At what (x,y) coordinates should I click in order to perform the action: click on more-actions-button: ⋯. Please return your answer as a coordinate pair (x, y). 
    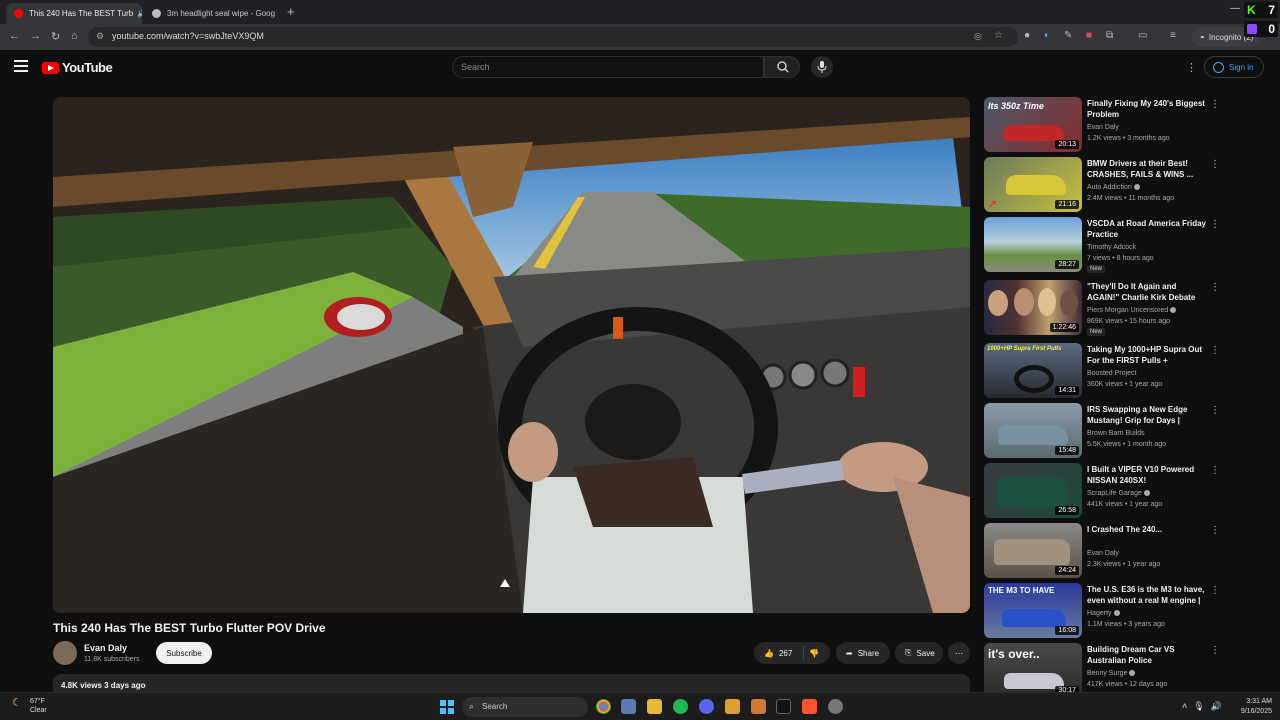
    Looking at the image, I should click on (959, 653).